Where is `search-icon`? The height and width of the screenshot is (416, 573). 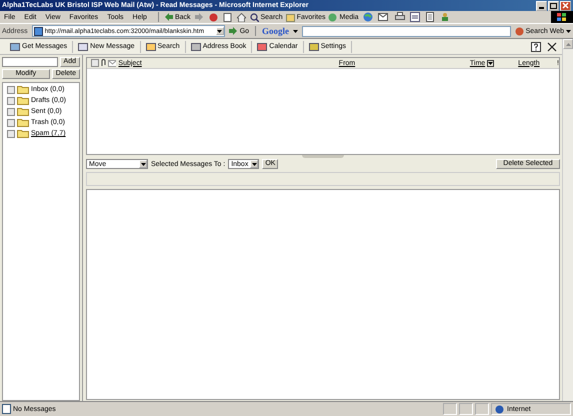
search-icon is located at coordinates (254, 17).